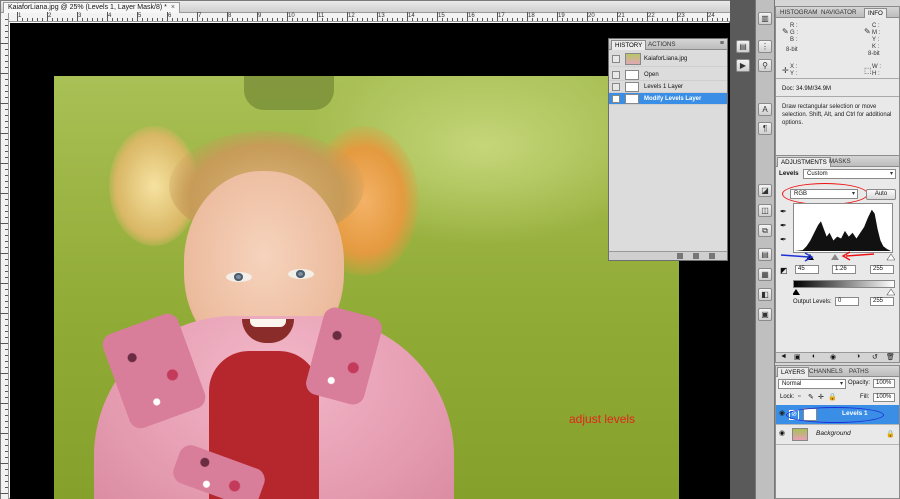 Image resolution: width=900 pixels, height=499 pixels. Describe the element at coordinates (875, 13) in the screenshot. I see `tab-info: INFO` at that location.